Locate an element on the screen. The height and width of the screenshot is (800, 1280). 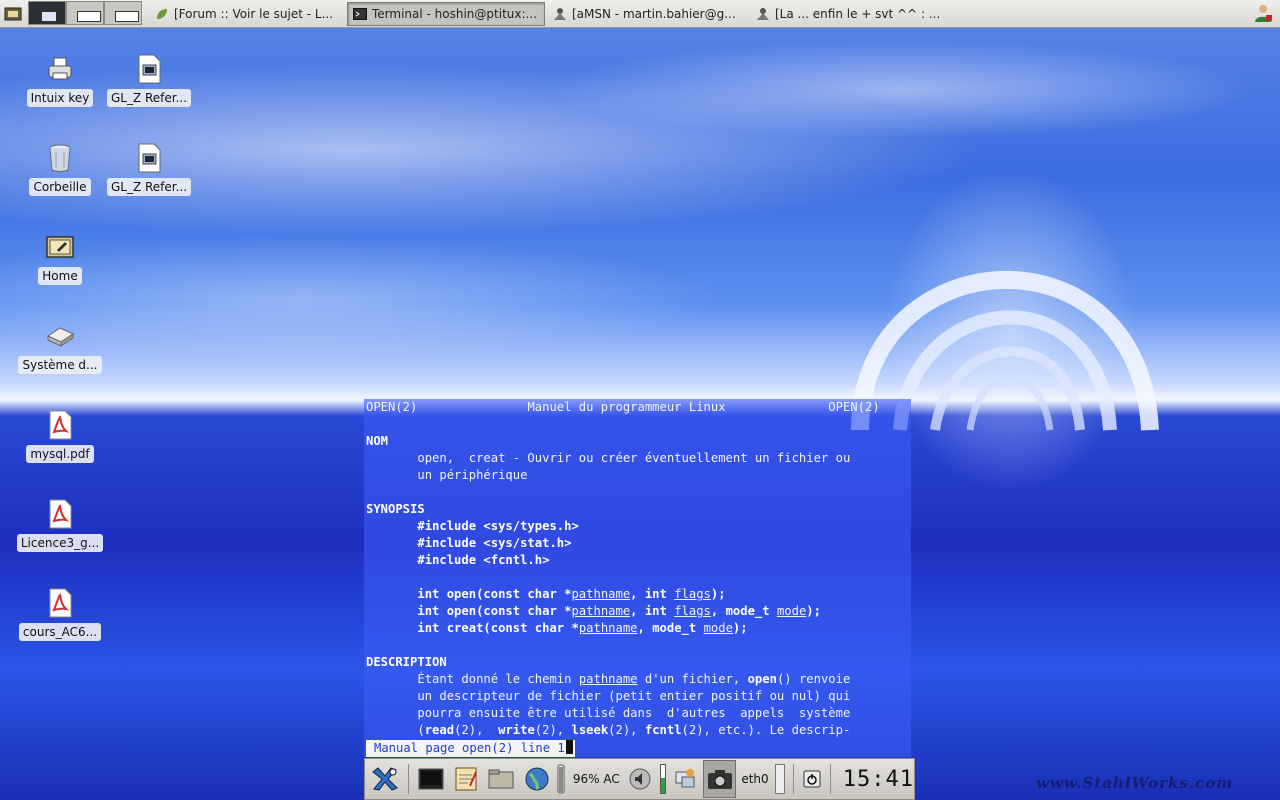
include-line: #include <sys/stat.h> is located at coordinates (494, 543).